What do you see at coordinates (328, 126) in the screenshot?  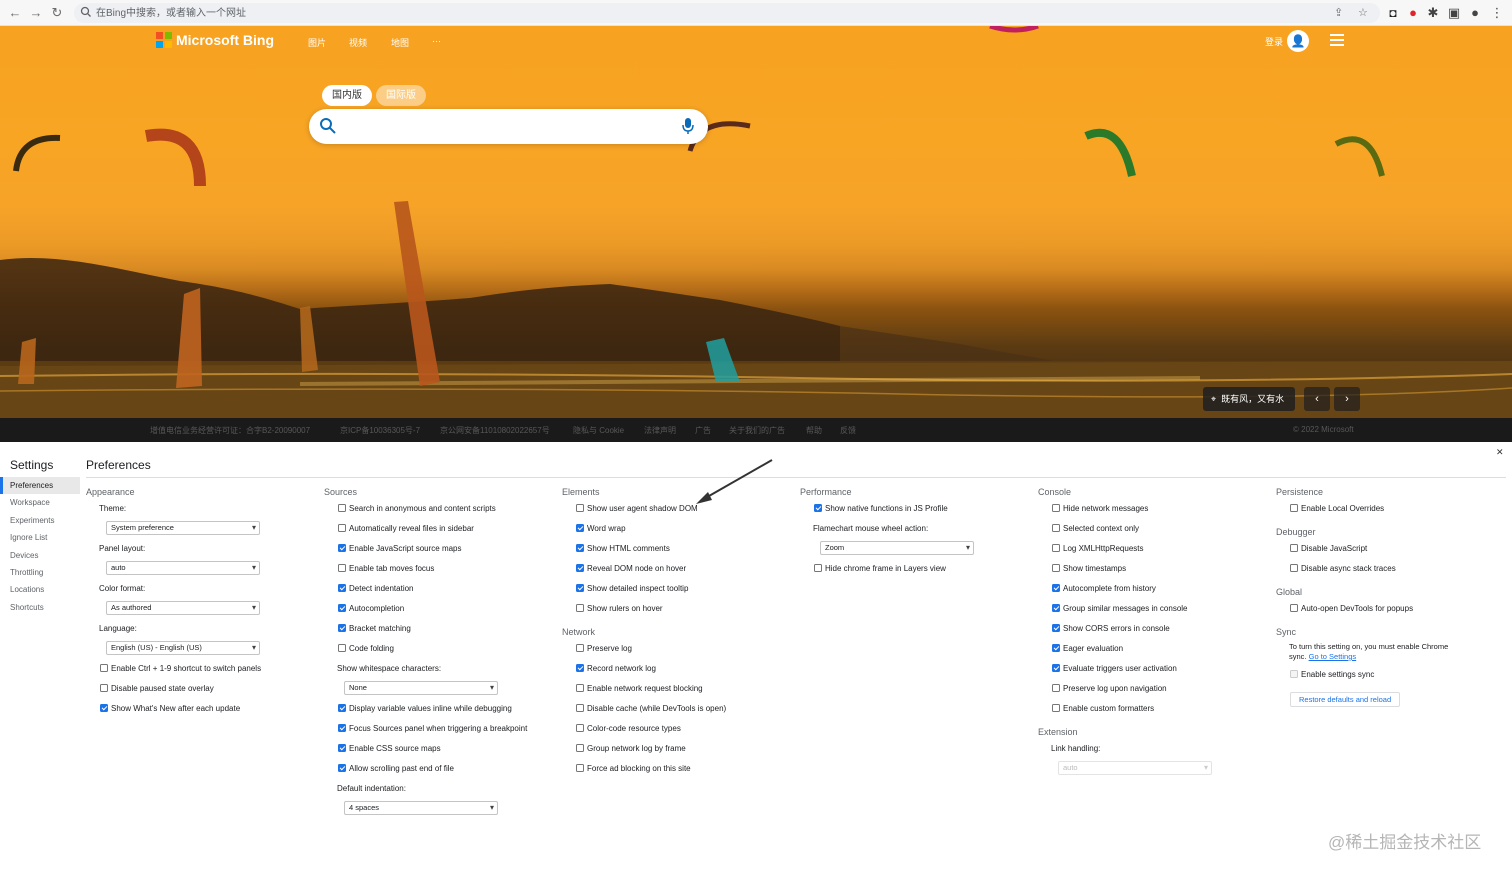 I see `search-icon` at bounding box center [328, 126].